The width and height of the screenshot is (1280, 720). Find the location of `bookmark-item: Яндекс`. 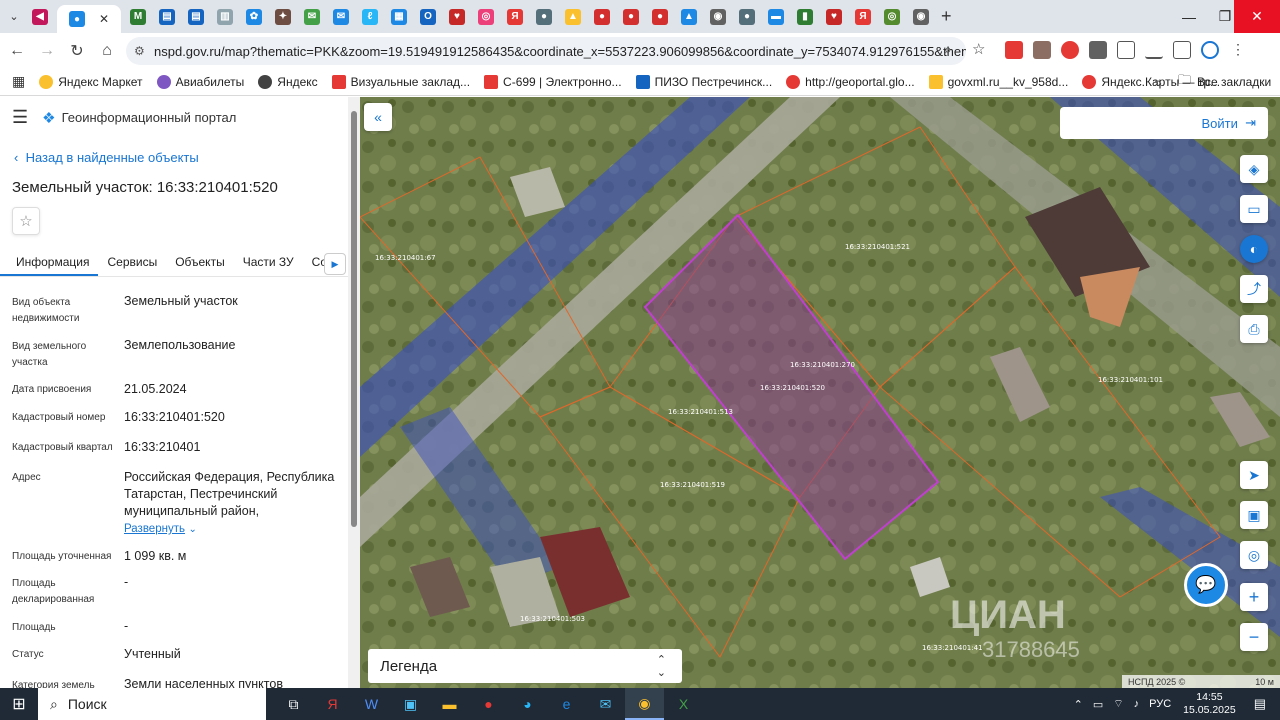

bookmark-item: Яндекс is located at coordinates (288, 81).